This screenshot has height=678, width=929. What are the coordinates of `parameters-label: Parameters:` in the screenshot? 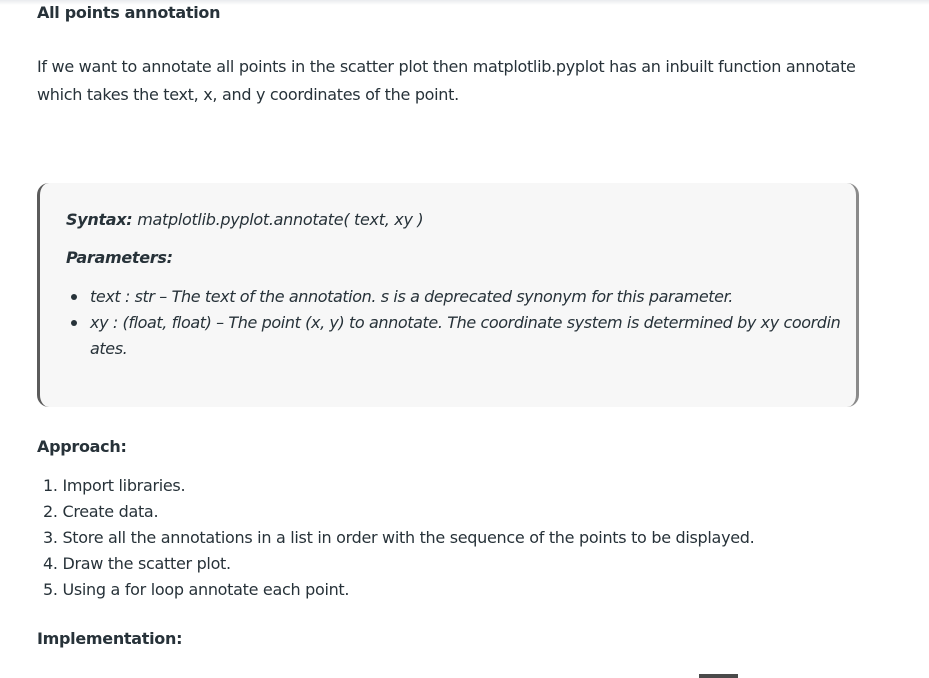 It's located at (119, 257).